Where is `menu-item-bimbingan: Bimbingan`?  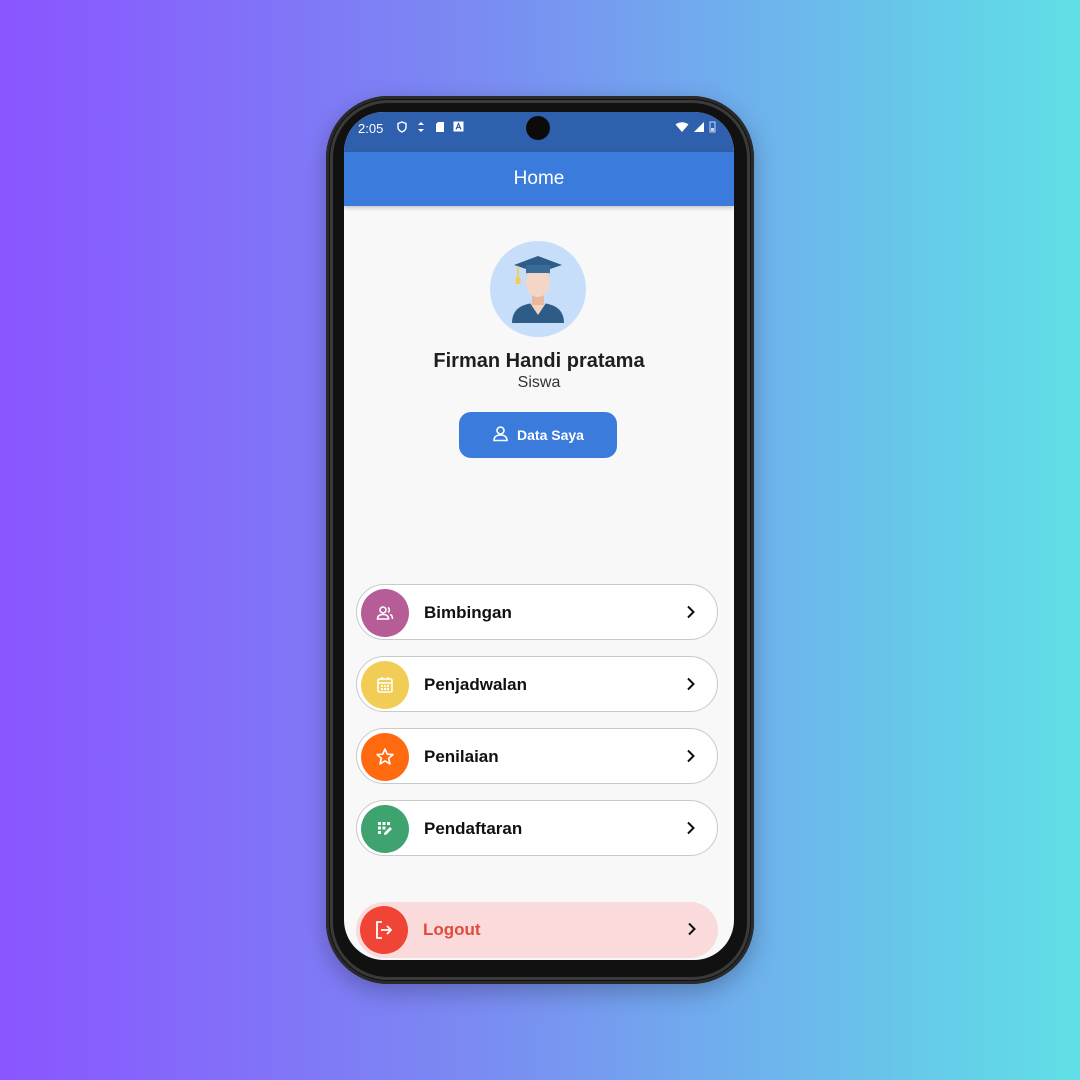
menu-item-bimbingan: Bimbingan is located at coordinates (537, 612).